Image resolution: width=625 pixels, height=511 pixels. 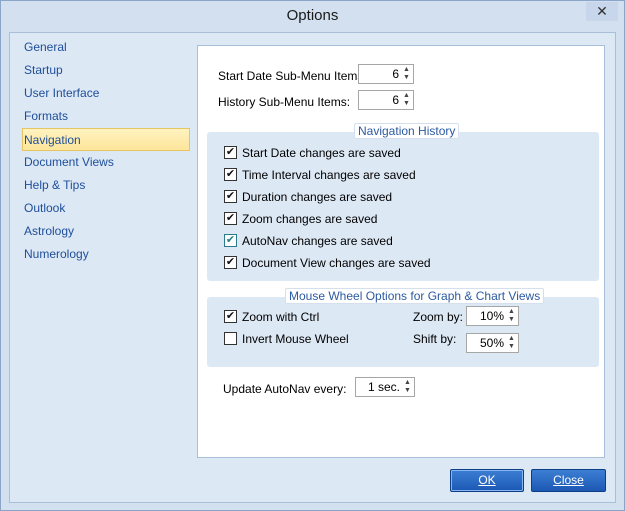 I want to click on checkbox-start-date: ✔, so click(x=230, y=152).